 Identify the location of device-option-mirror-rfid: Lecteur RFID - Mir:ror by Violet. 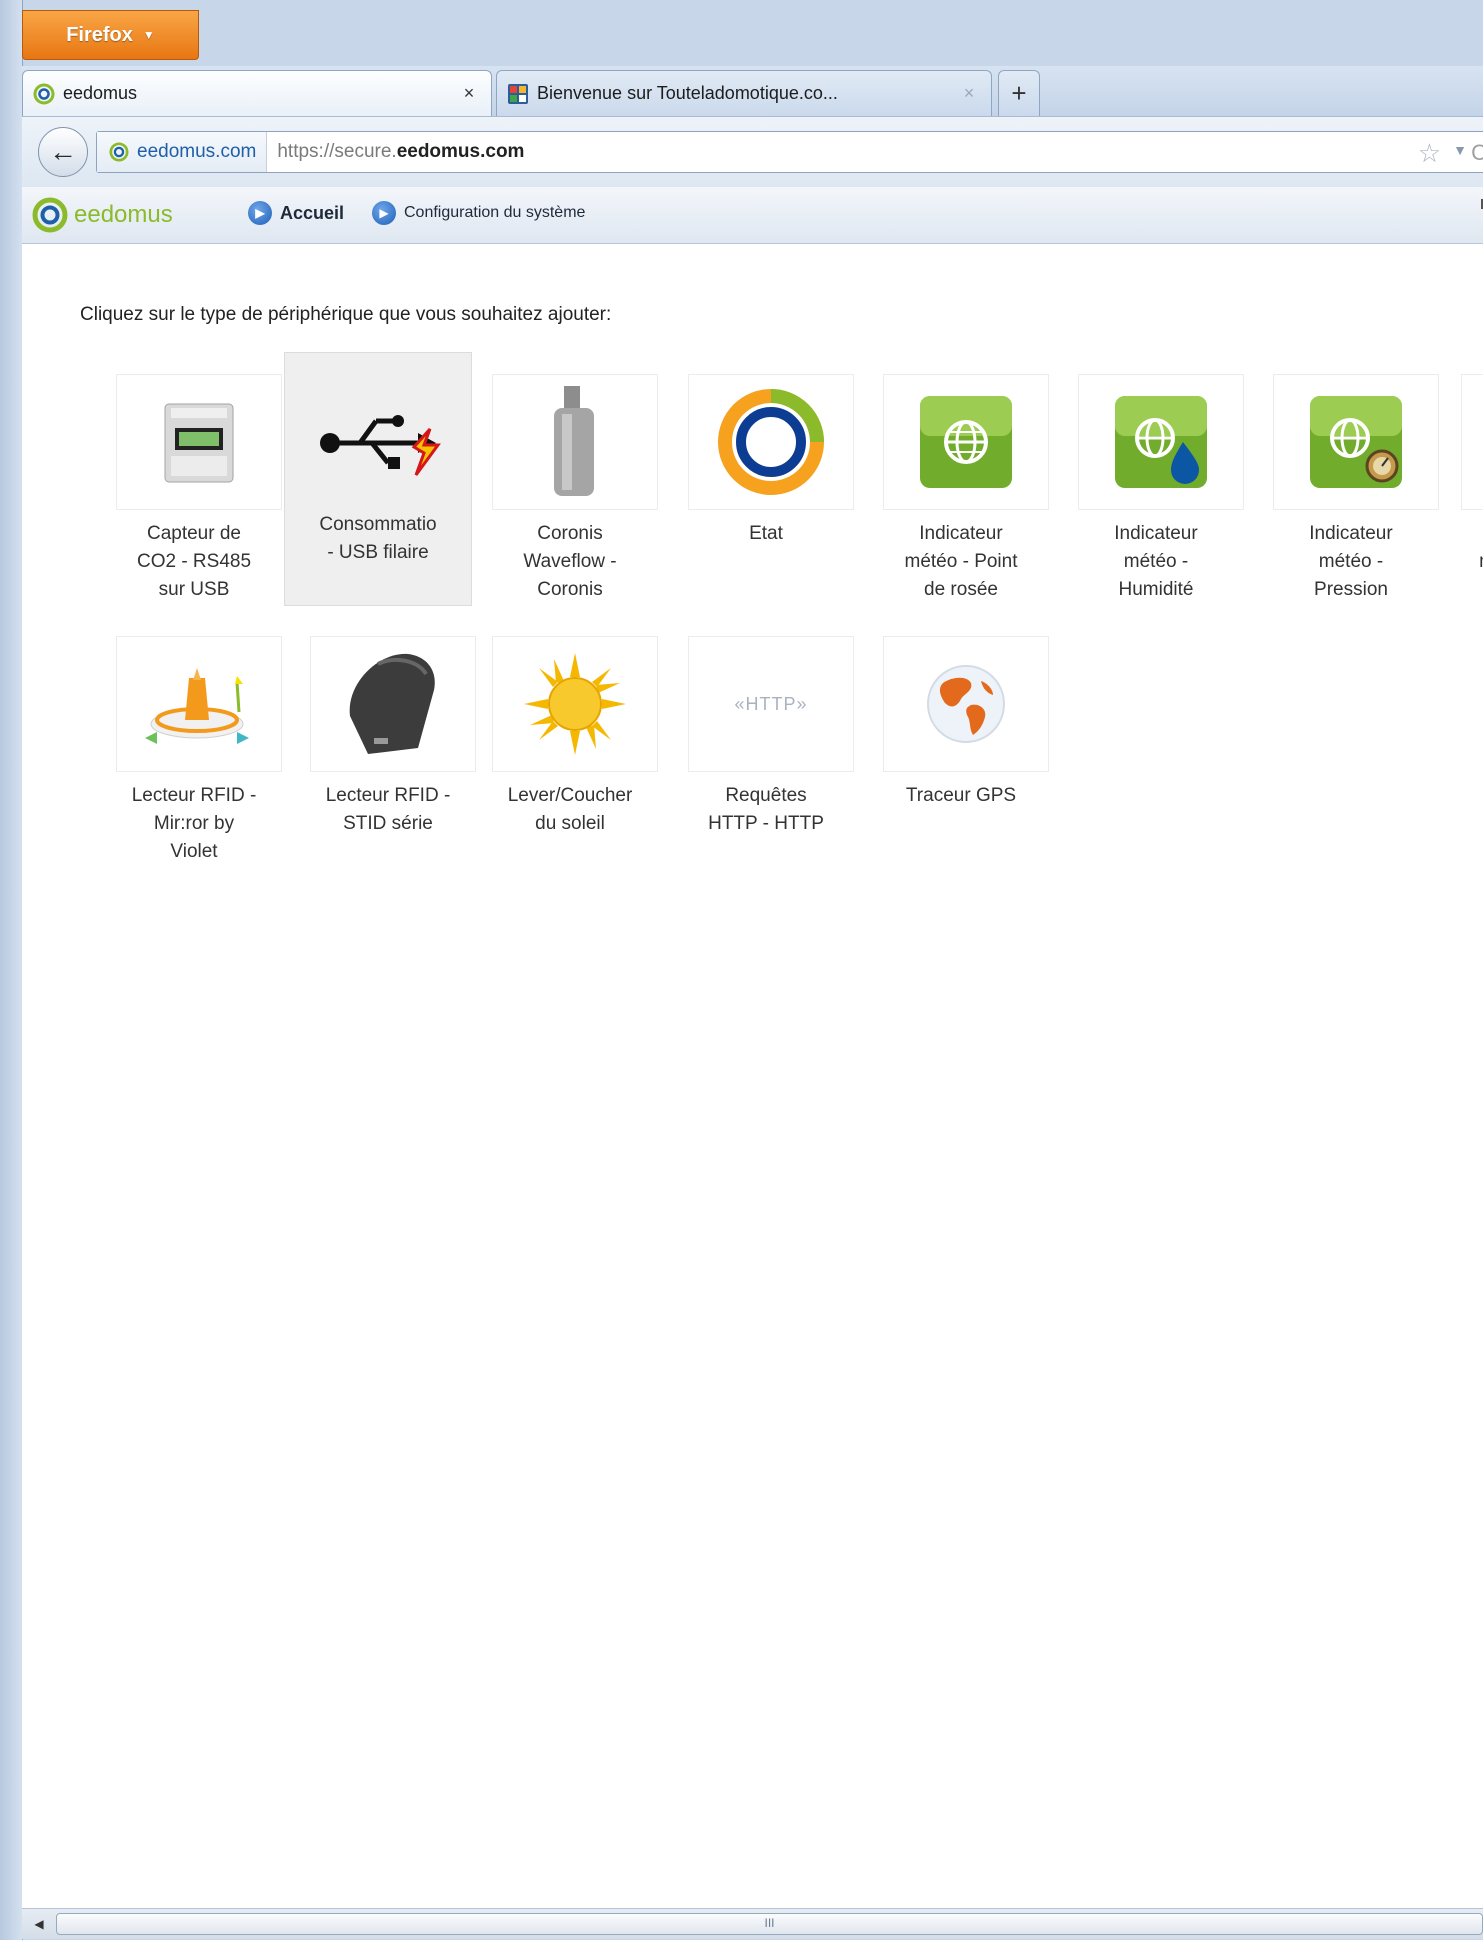
(194, 746).